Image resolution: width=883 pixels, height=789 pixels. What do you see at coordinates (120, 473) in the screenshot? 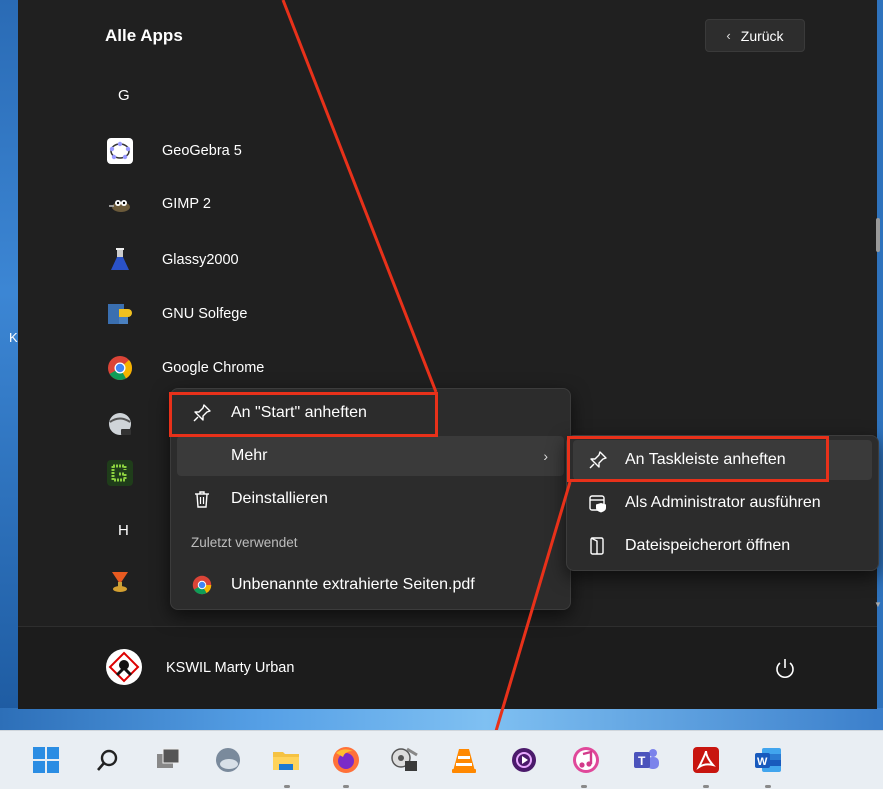
I see `green-app-icon` at bounding box center [120, 473].